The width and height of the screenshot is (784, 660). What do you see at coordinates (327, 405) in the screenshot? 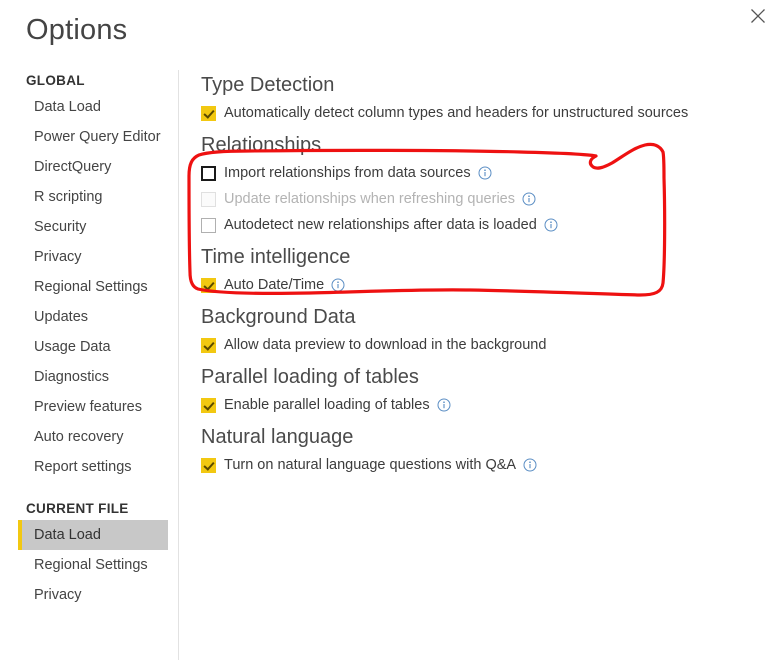
I see `checkbox-label: Enable parallel loading of tables` at bounding box center [327, 405].